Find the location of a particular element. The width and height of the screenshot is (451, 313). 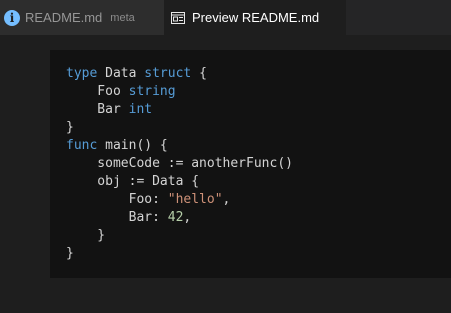

code-token: someCode := anotherFunc() is located at coordinates (179, 163).